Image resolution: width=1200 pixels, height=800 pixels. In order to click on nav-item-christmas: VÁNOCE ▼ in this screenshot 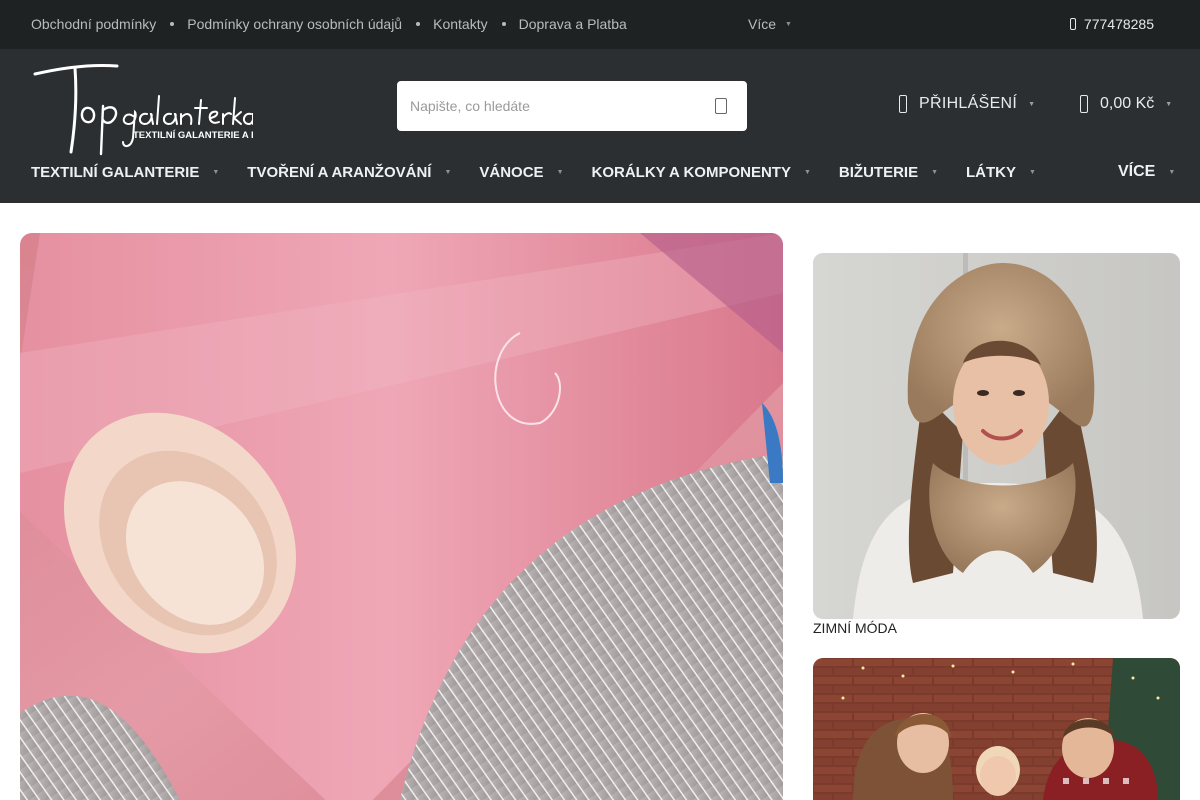, I will do `click(521, 172)`.